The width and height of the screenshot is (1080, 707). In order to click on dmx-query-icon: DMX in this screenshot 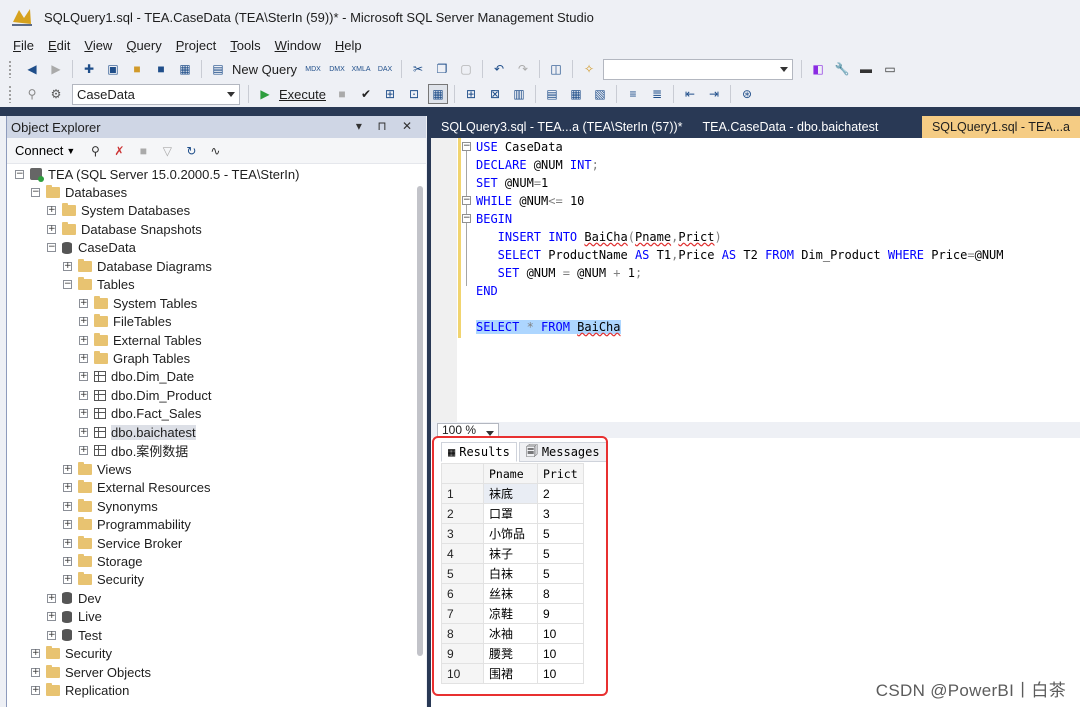, I will do `click(337, 69)`.